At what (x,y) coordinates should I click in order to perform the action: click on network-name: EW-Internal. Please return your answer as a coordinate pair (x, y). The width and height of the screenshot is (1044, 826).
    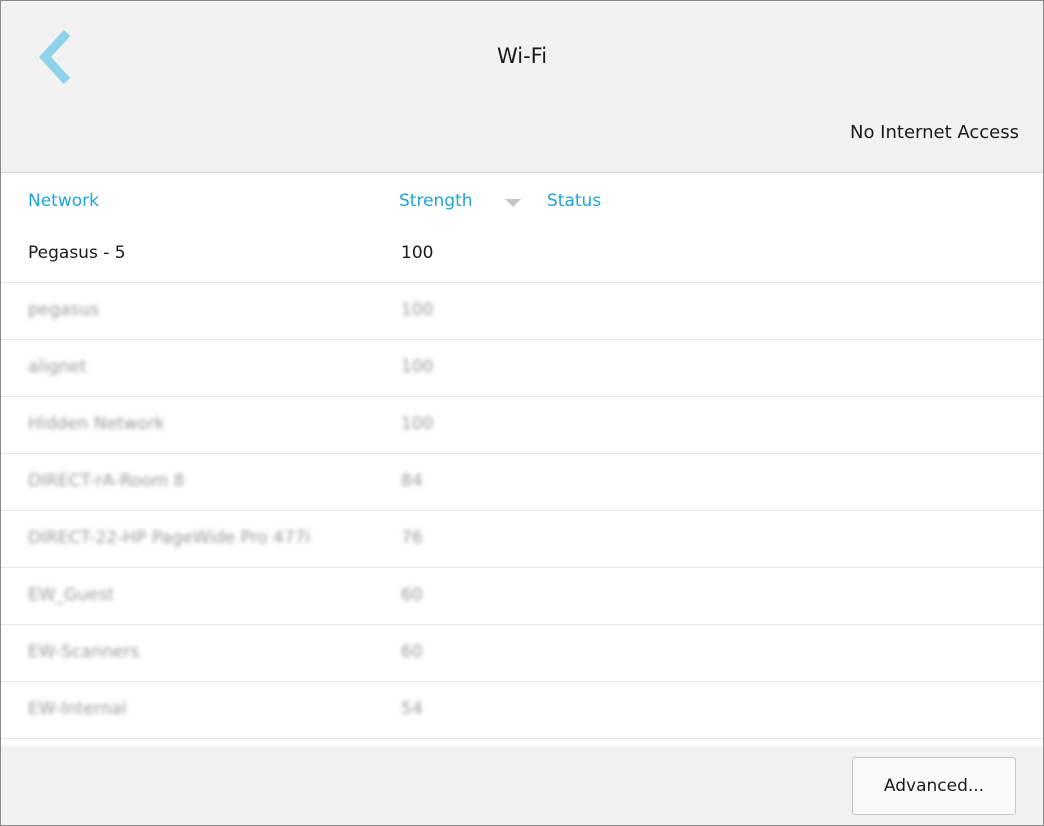
    Looking at the image, I should click on (77, 709).